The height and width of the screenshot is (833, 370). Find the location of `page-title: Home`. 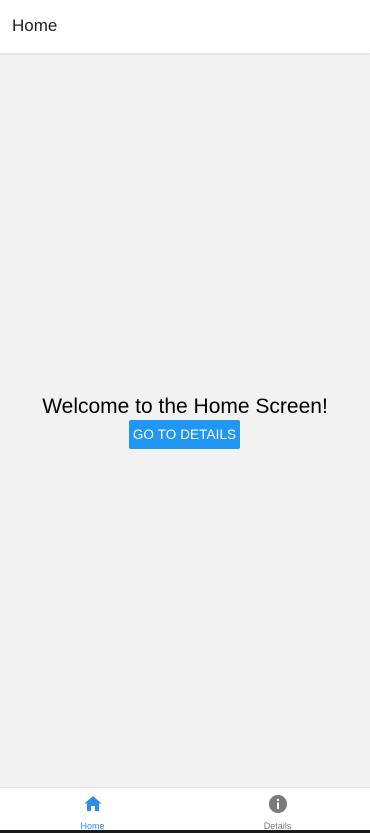

page-title: Home is located at coordinates (35, 25).